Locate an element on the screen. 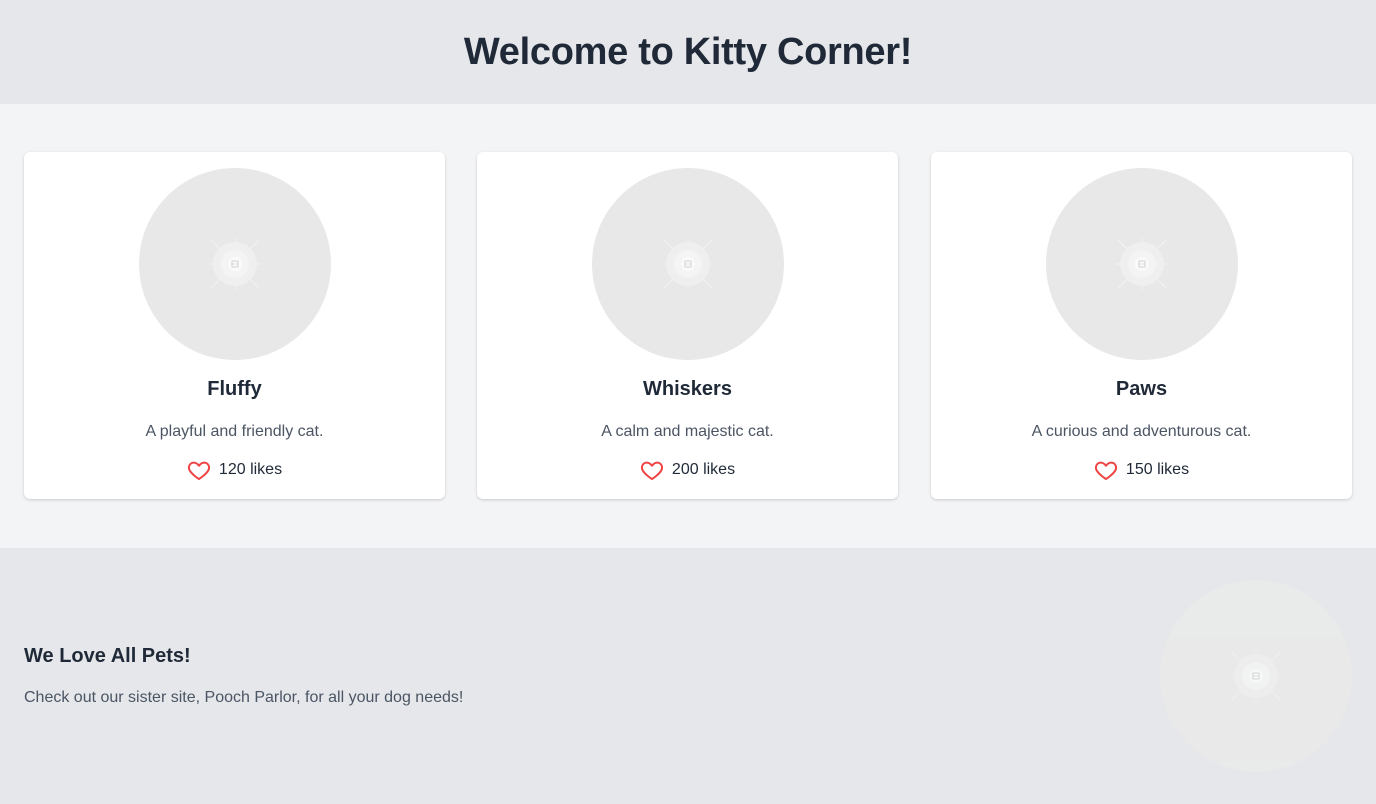 The image size is (1376, 804). likes-count: 150 likes is located at coordinates (1157, 469).